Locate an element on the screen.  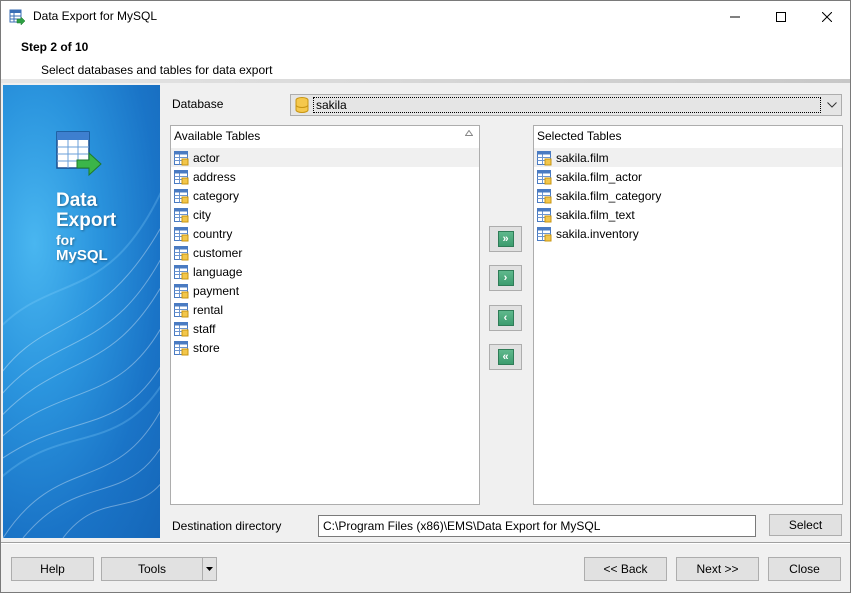
double-chevron-right-icon: » is located at coordinates (505, 239).